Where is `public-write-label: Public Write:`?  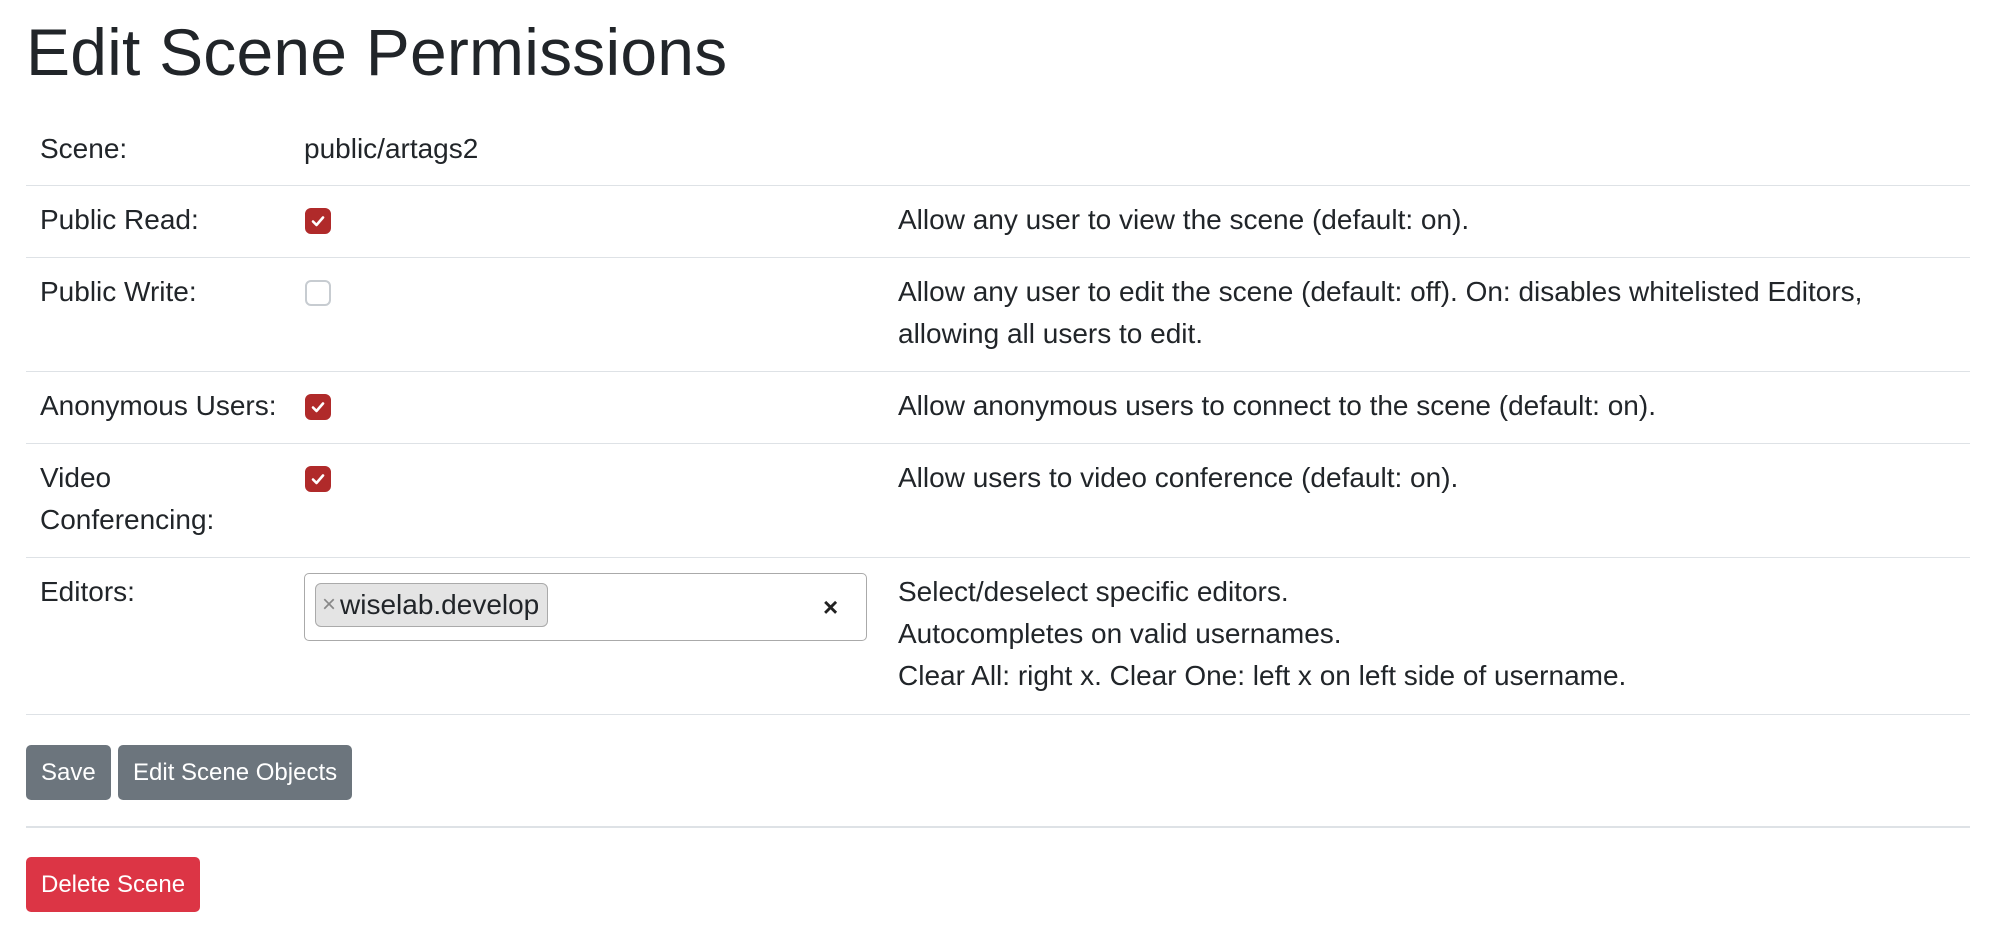
public-write-label: Public Write: is located at coordinates (118, 291).